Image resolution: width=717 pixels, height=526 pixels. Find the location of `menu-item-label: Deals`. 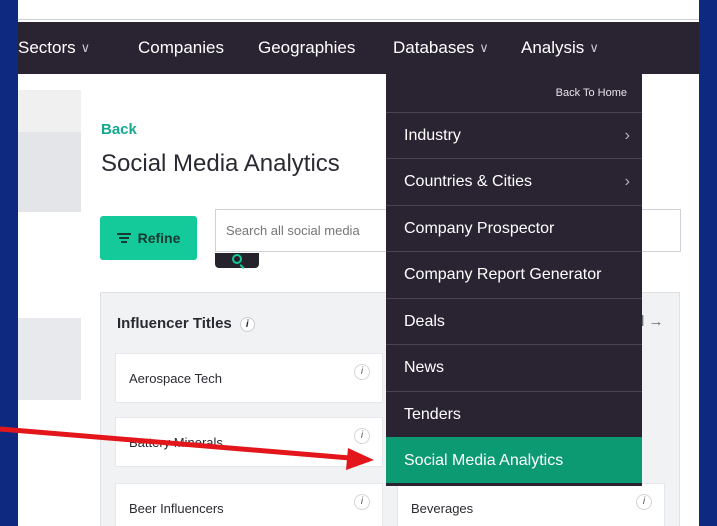

menu-item-label: Deals is located at coordinates (424, 321).